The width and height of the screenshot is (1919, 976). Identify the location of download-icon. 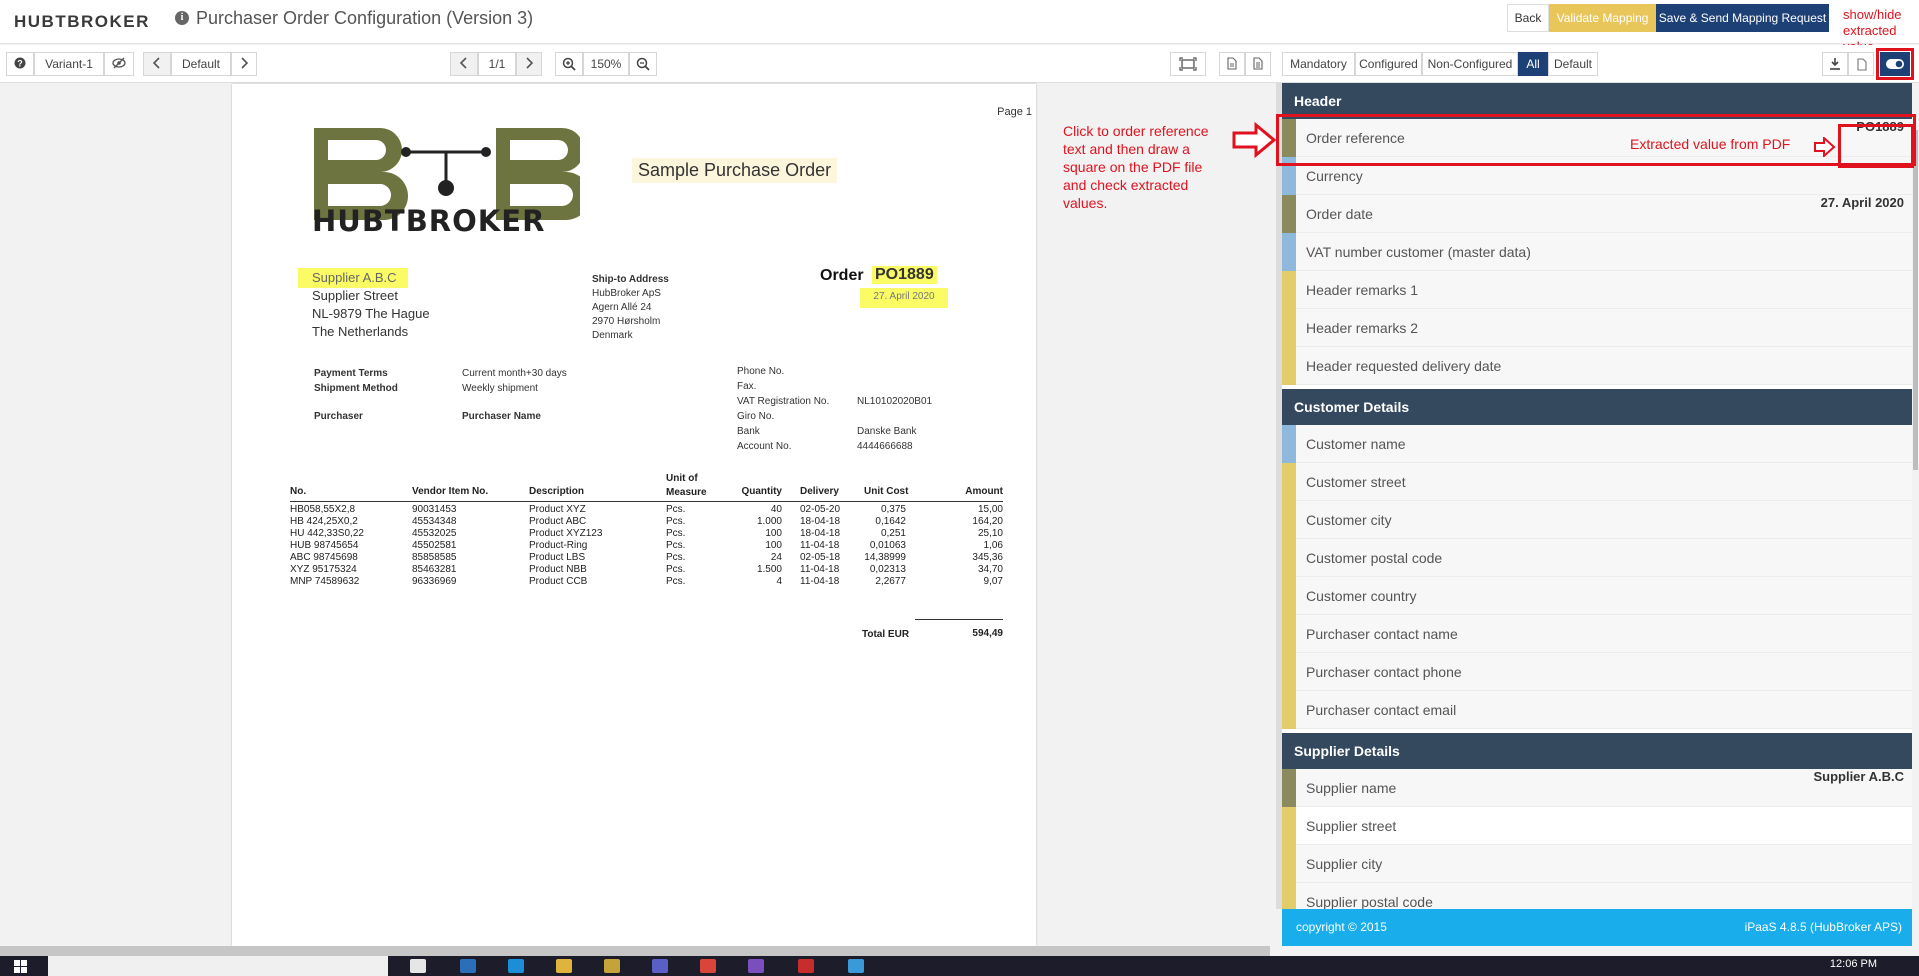
(1835, 64).